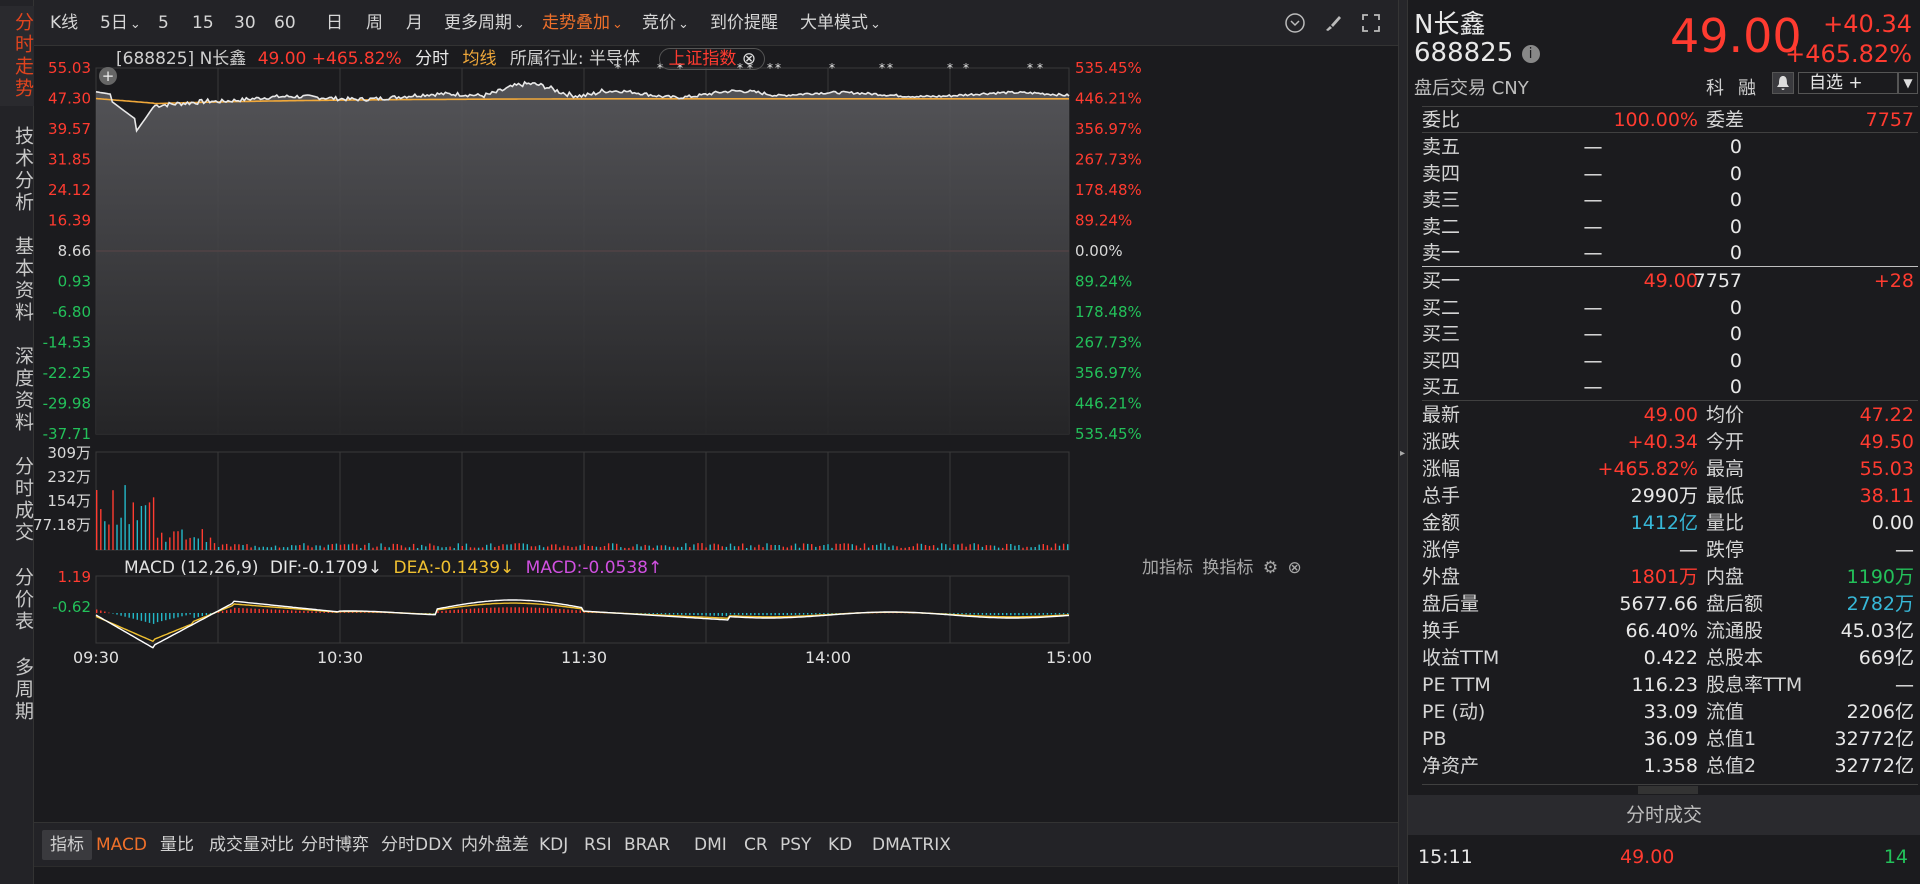 The width and height of the screenshot is (1920, 884). I want to click on indicator-tab: PSY, so click(795, 845).